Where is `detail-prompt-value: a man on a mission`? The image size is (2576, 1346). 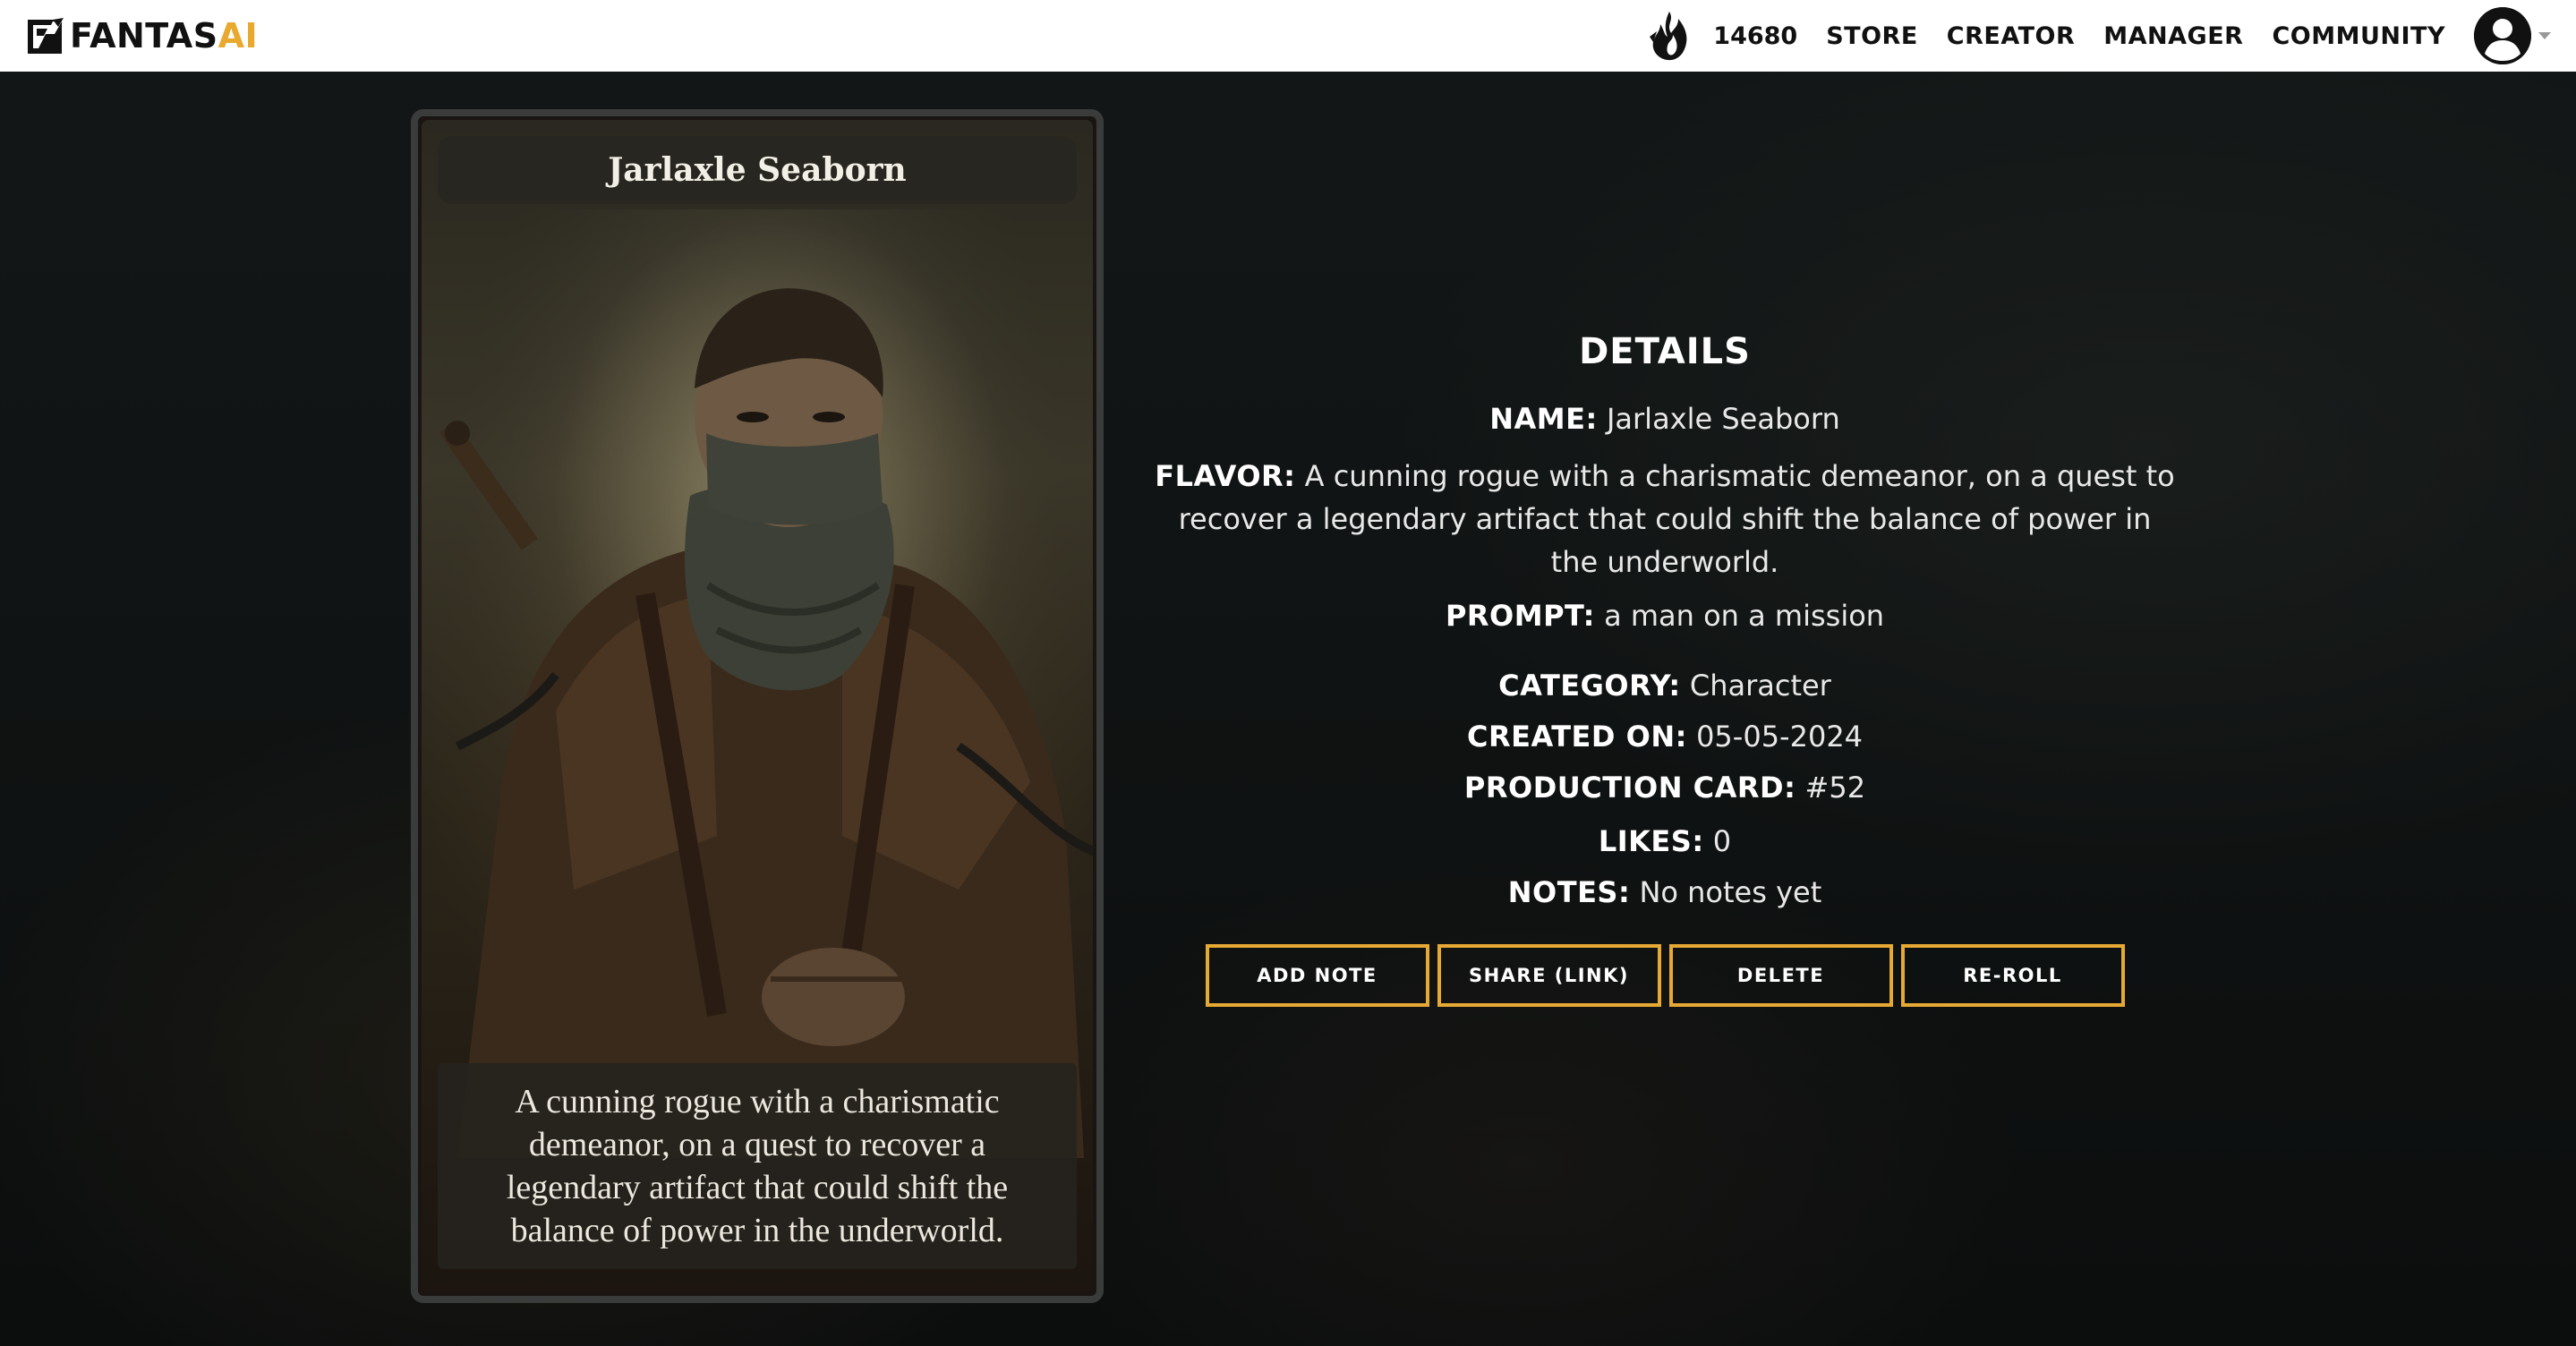 detail-prompt-value: a man on a mission is located at coordinates (1744, 616).